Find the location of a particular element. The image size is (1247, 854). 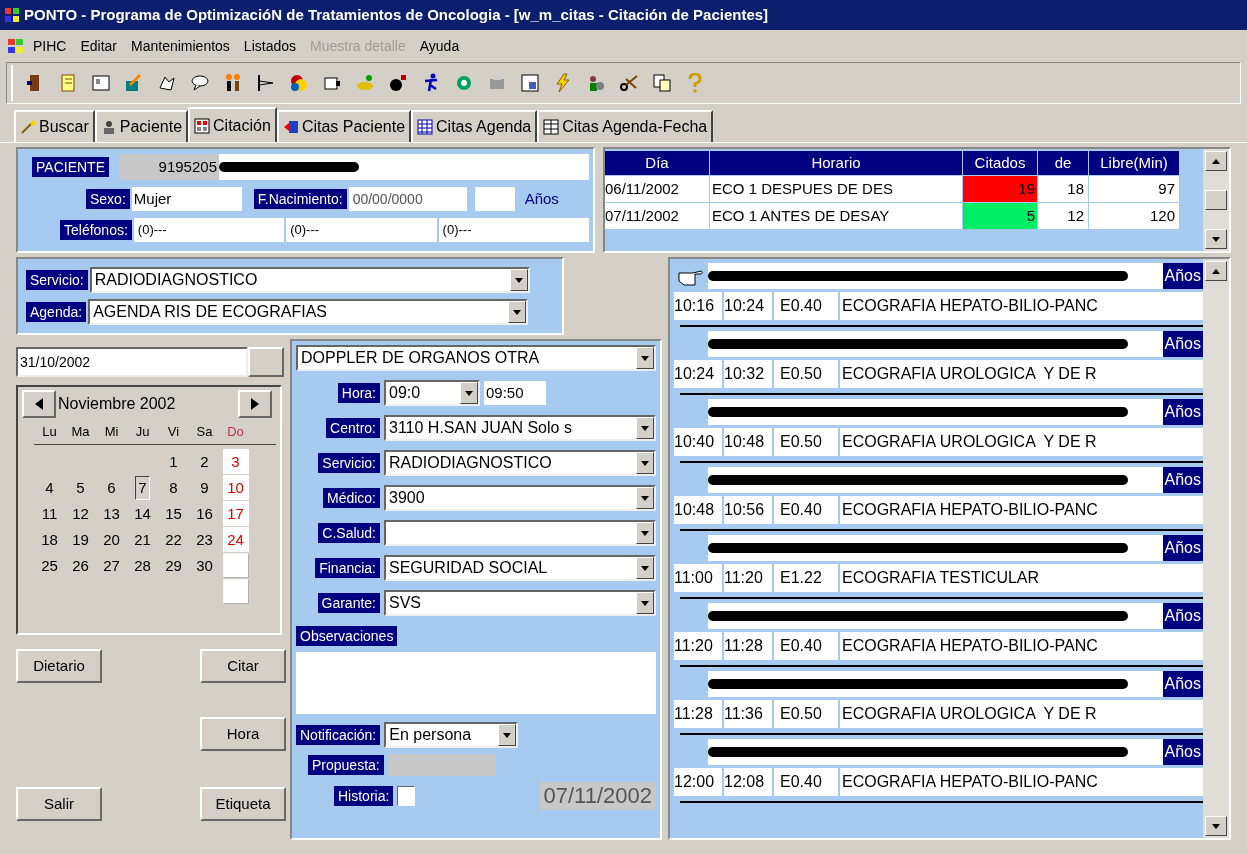

citar-button: Citar is located at coordinates (243, 666).